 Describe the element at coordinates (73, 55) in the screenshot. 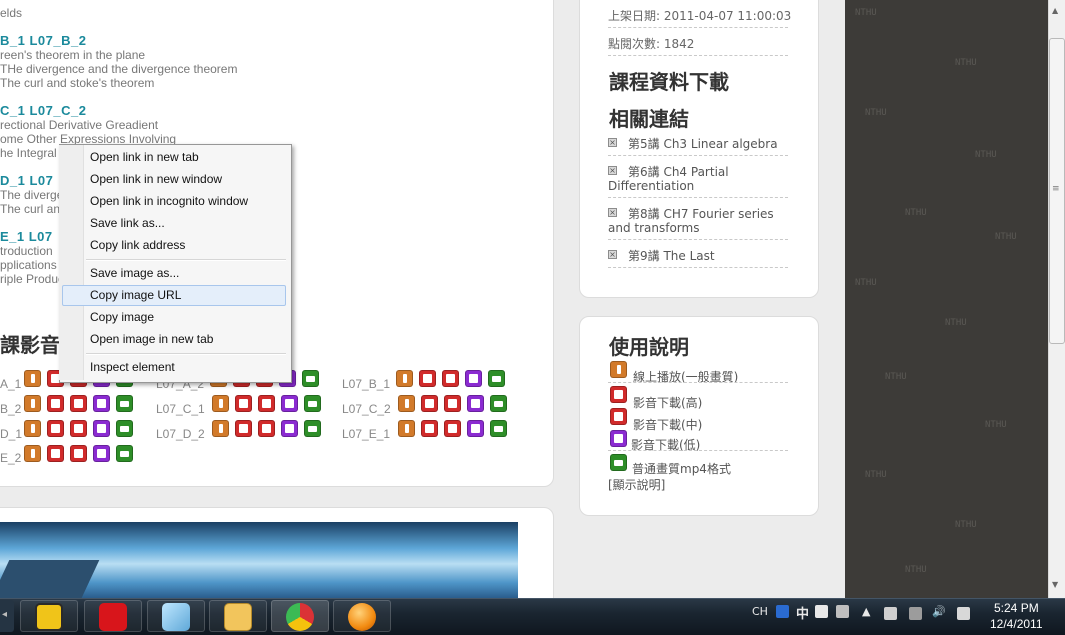

I see `lecture-b-item-1: reen's theorem in the plane` at that location.